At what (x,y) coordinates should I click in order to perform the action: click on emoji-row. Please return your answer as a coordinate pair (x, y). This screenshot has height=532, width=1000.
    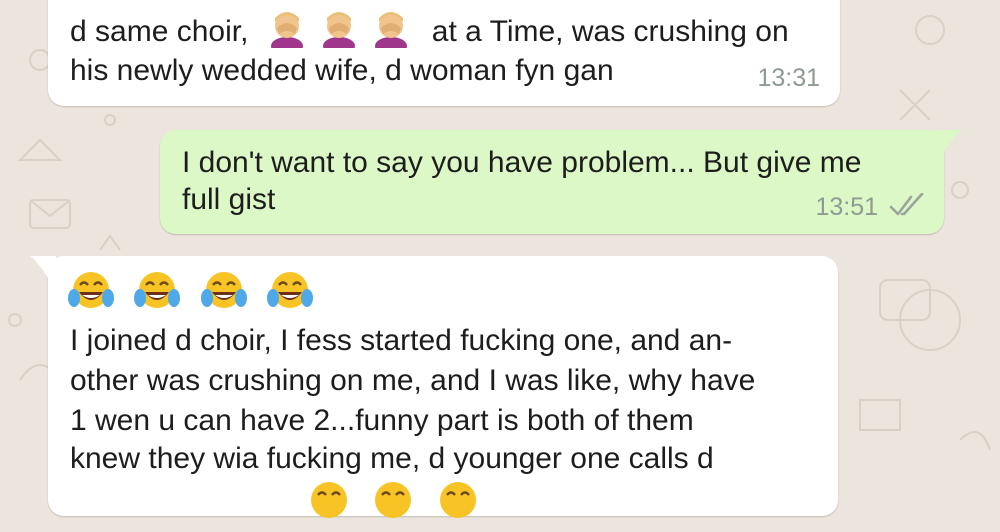
    Looking at the image, I should click on (191, 290).